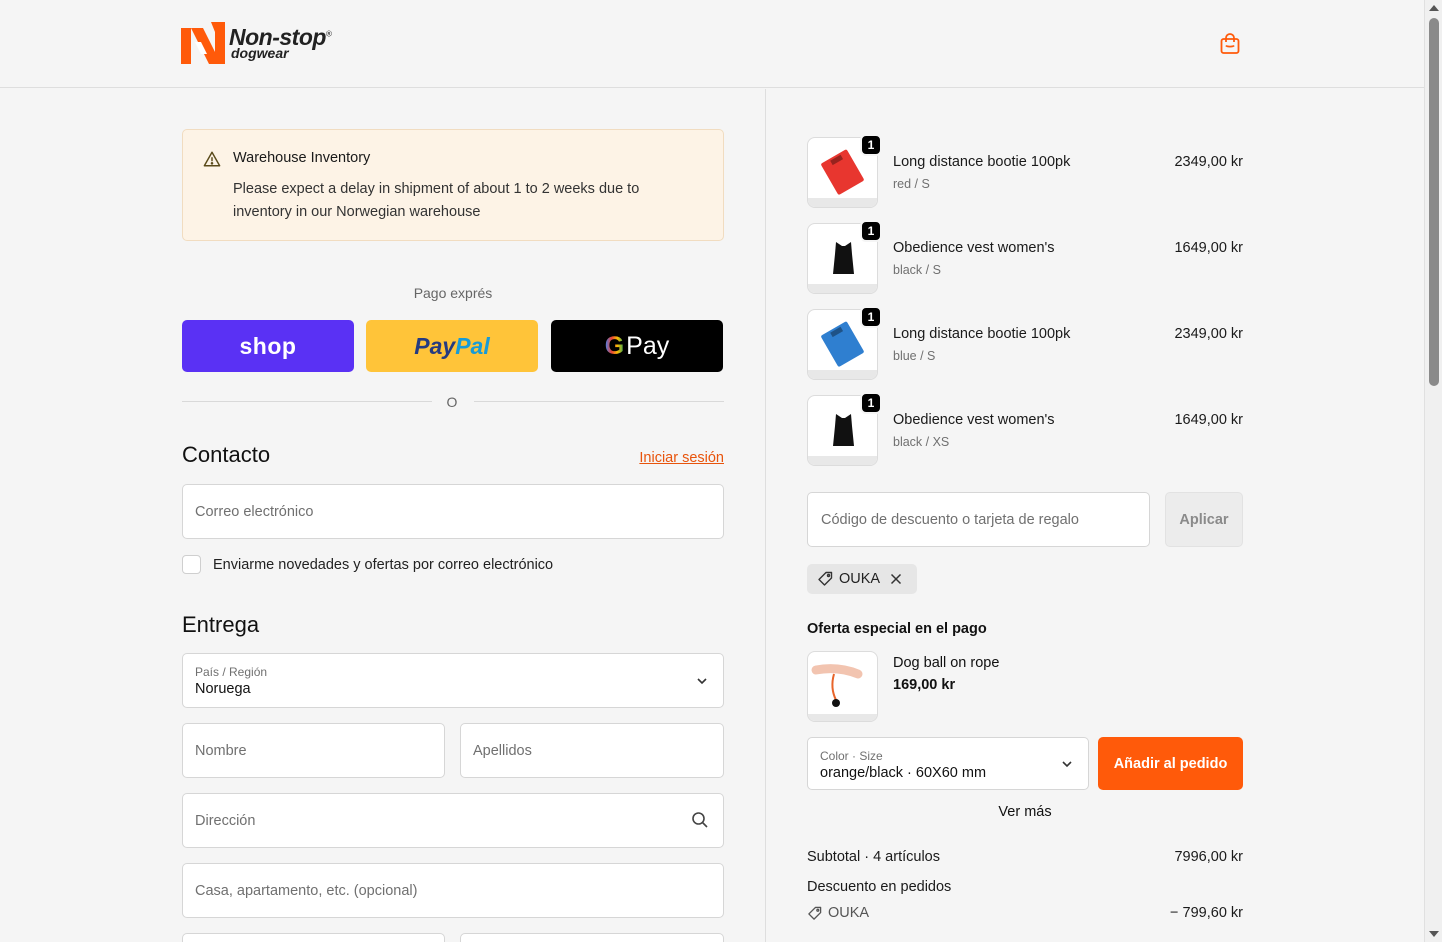  Describe the element at coordinates (231, 672) in the screenshot. I see `country-label: País / Región` at that location.